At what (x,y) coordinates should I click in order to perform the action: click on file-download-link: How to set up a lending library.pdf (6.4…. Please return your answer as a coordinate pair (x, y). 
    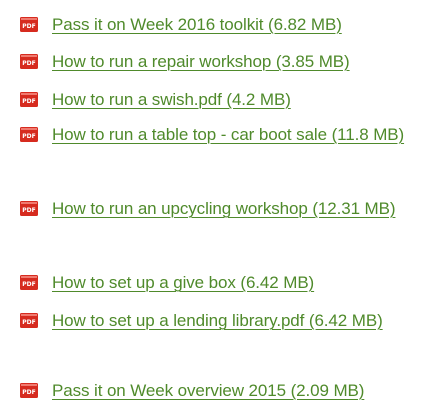
    Looking at the image, I should click on (242, 321).